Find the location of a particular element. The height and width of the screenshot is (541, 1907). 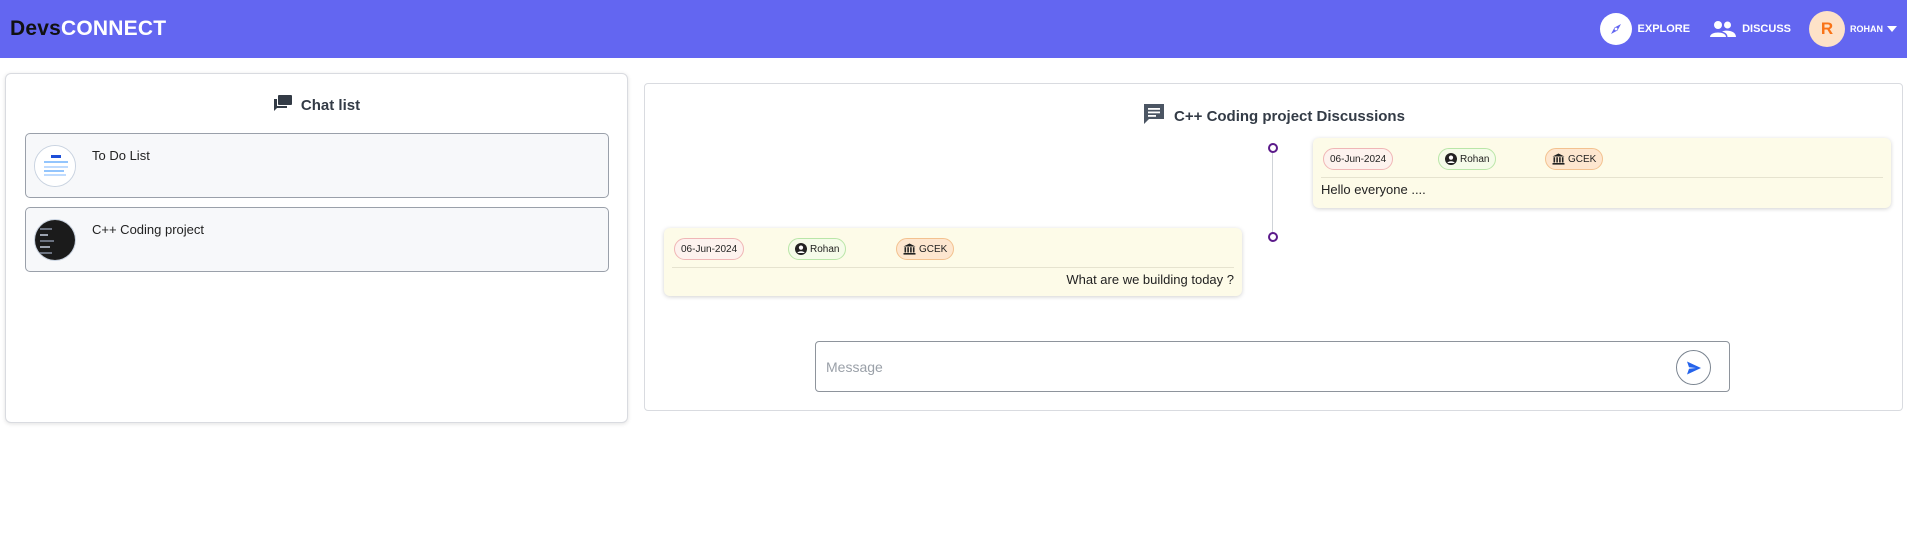

send-icon is located at coordinates (1693, 367).